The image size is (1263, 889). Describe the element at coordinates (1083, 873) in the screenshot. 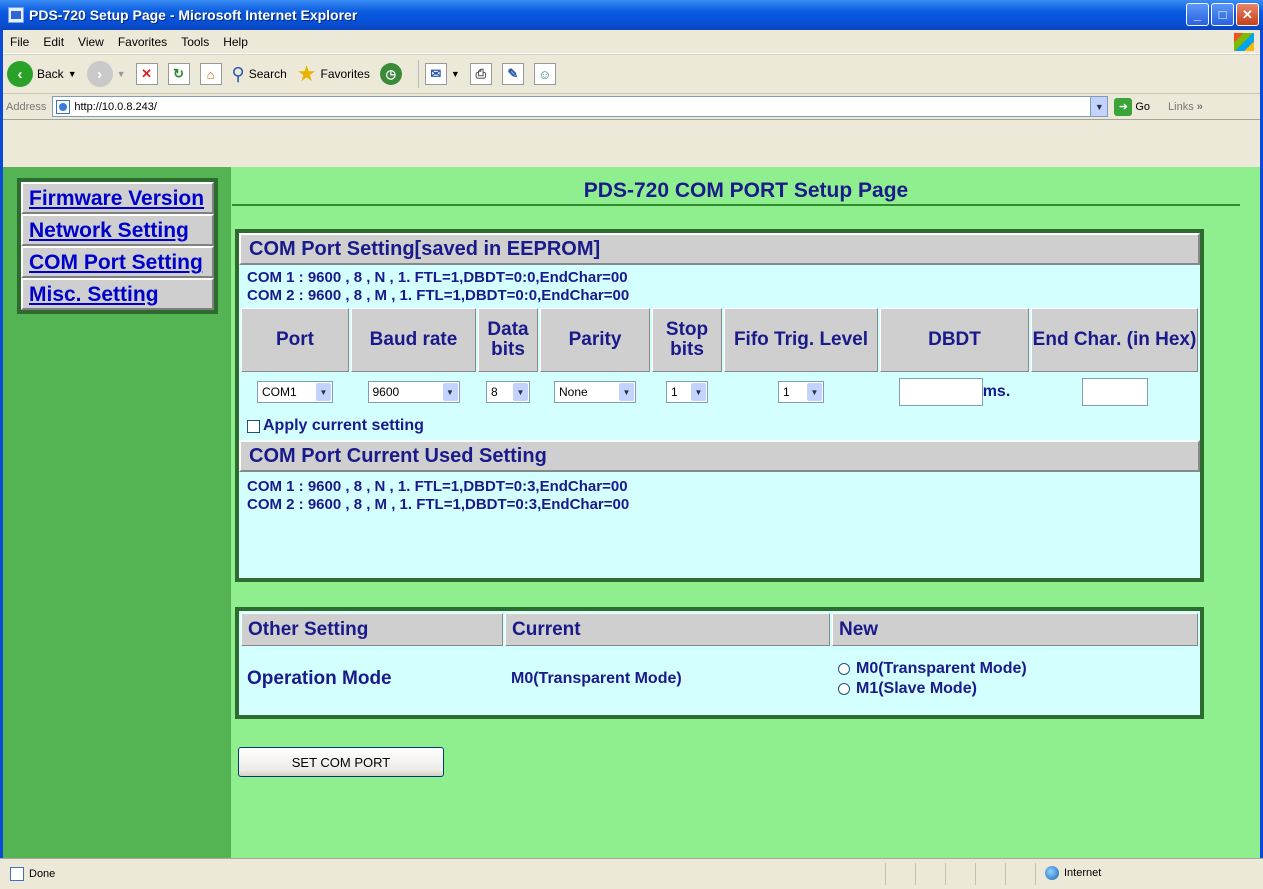

I see `zone-label: Internet` at that location.